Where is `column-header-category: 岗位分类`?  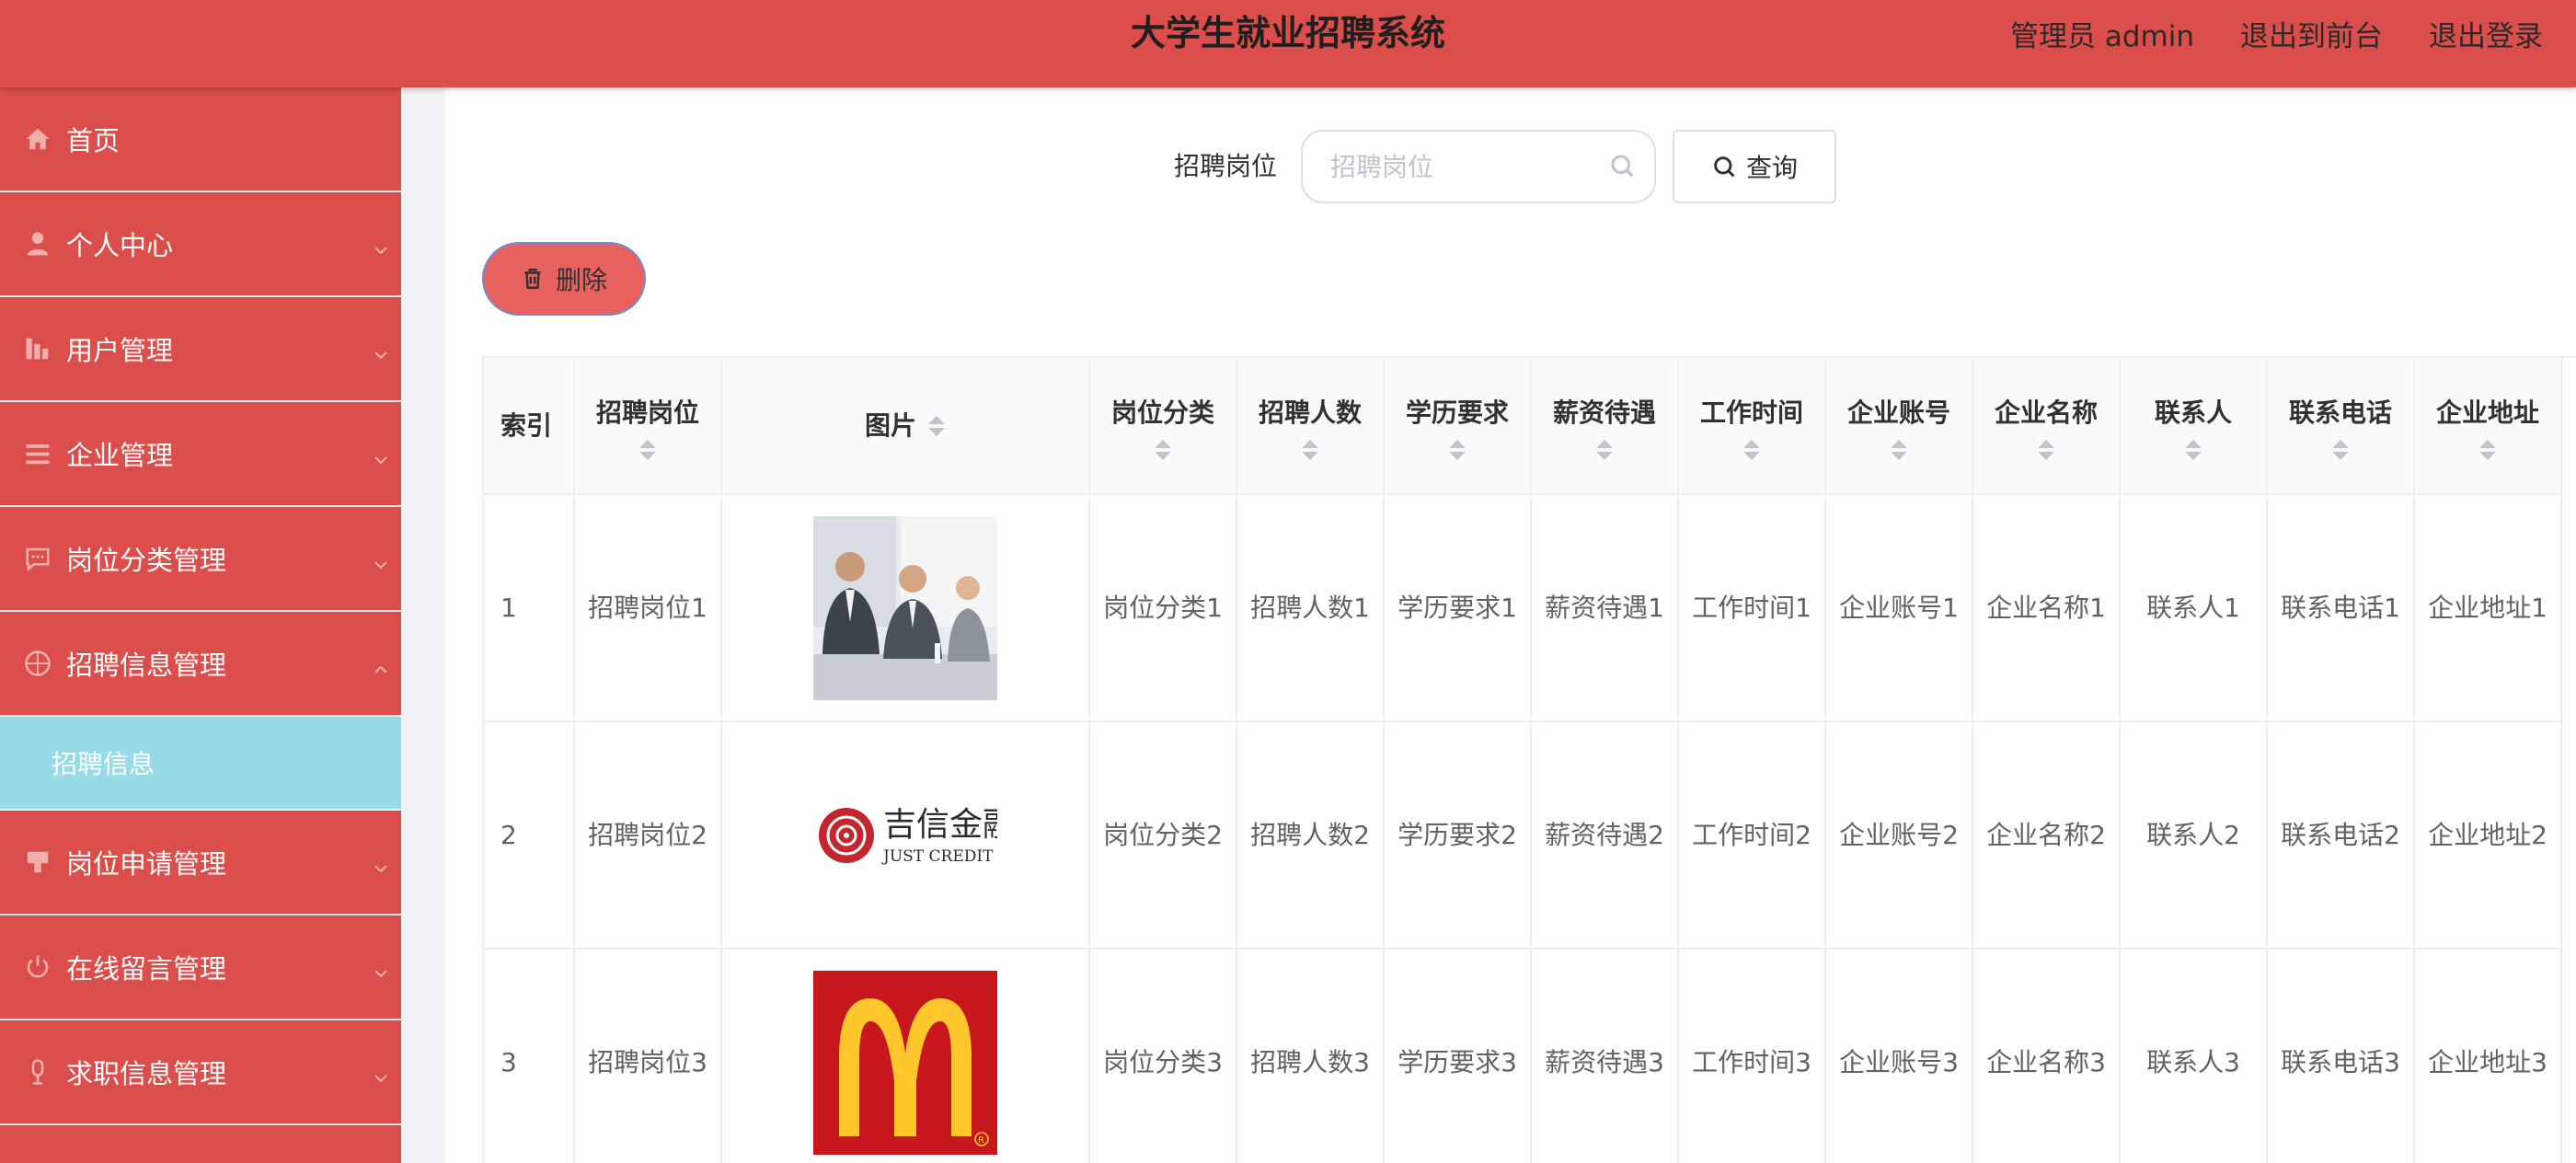
column-header-category: 岗位分类 is located at coordinates (1163, 427).